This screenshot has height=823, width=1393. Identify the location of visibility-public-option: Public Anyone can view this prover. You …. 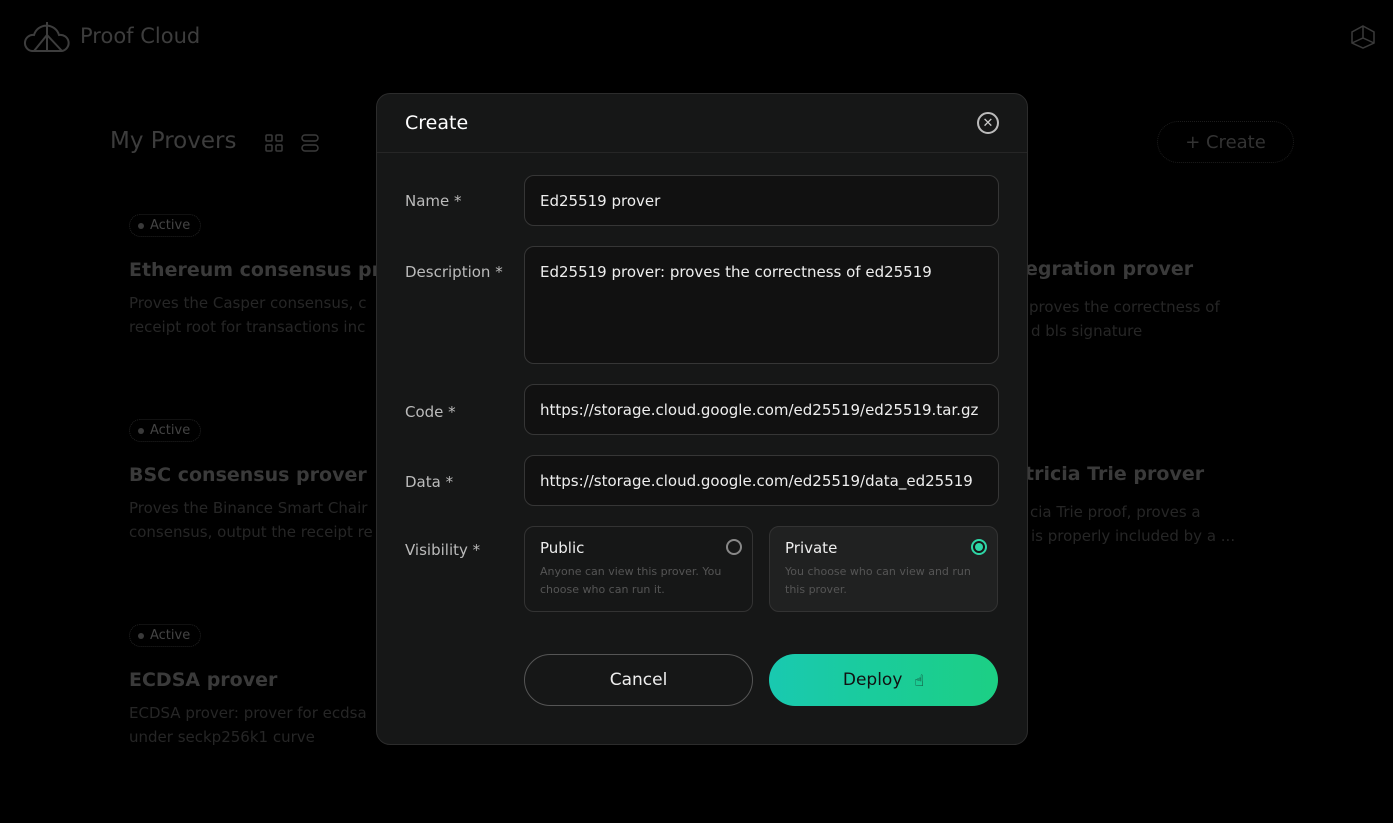
(638, 569).